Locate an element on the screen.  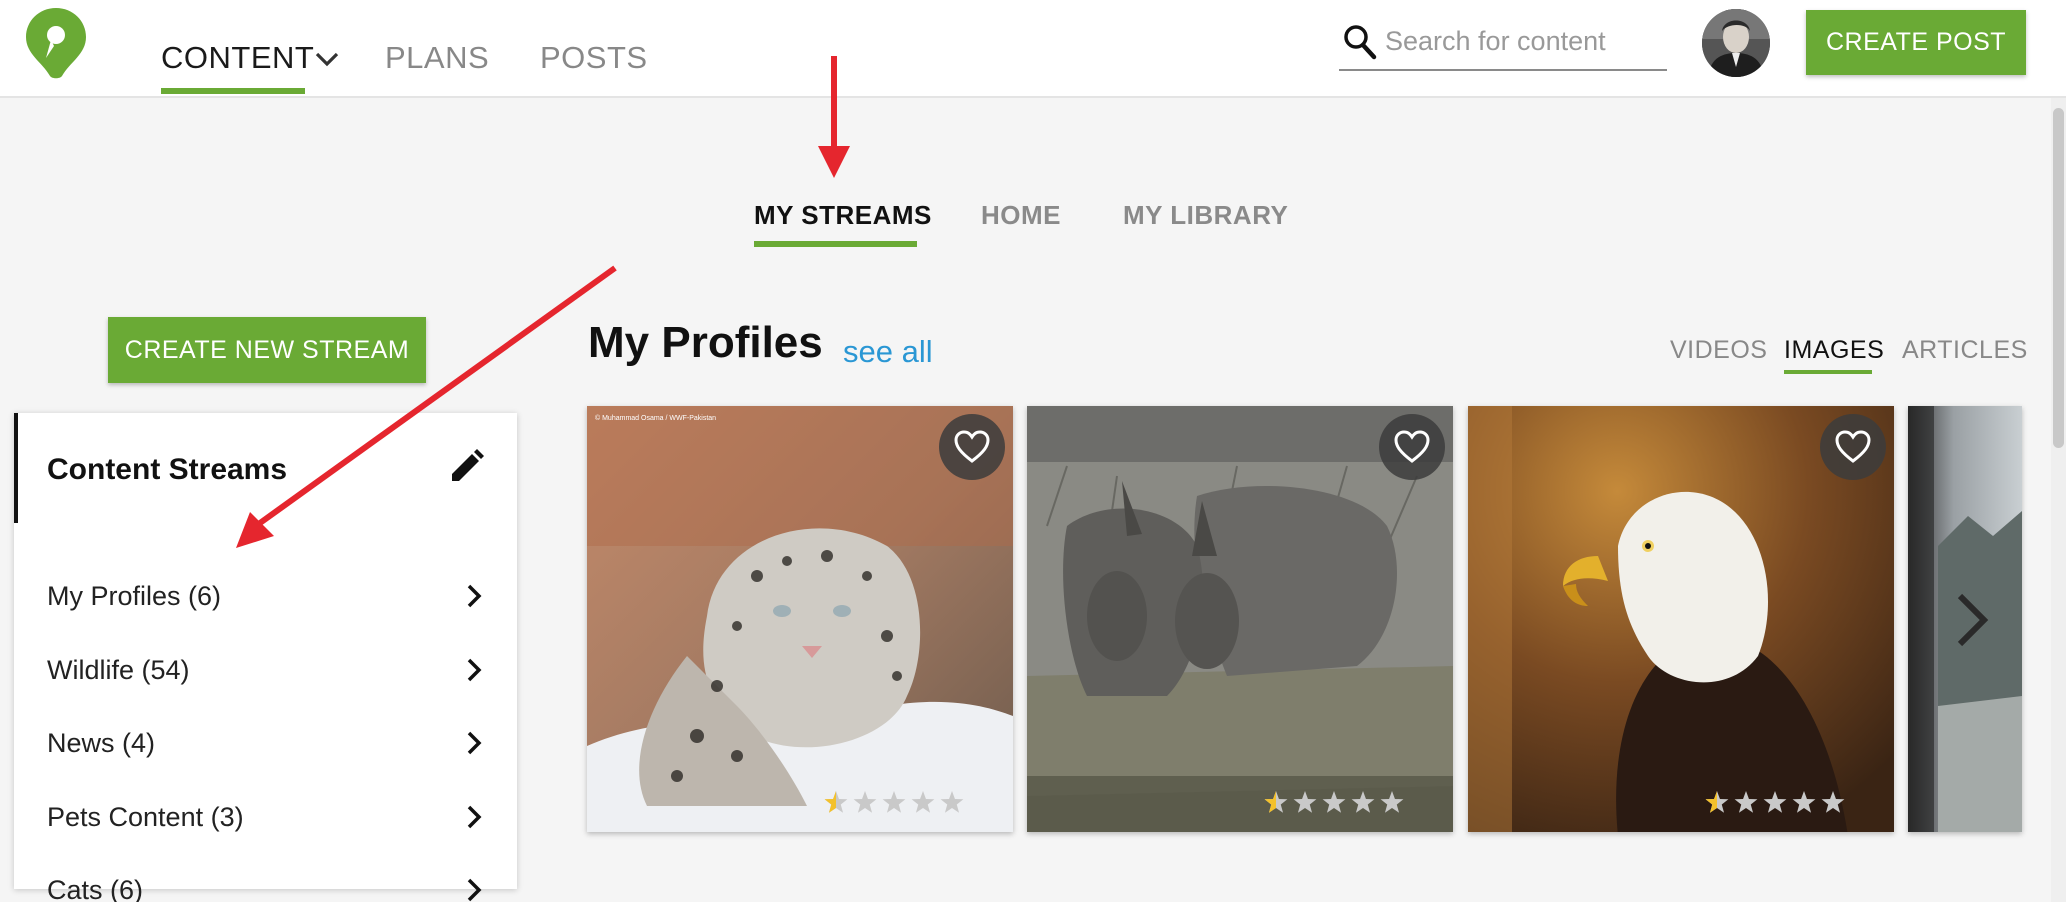
create-new-stream-button: CREATE NEW STREAM is located at coordinates (267, 350).